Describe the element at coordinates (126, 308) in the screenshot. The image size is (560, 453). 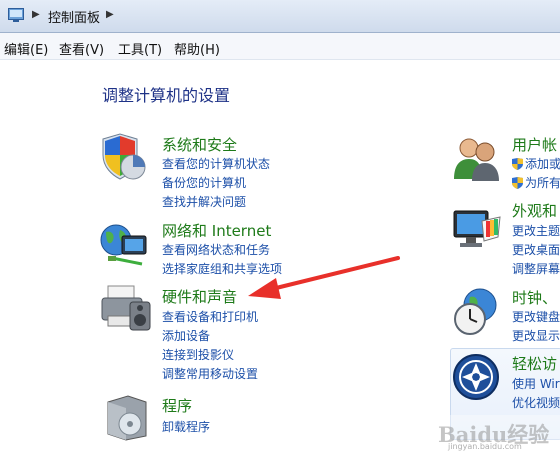
I see `printer-speaker-icon` at that location.